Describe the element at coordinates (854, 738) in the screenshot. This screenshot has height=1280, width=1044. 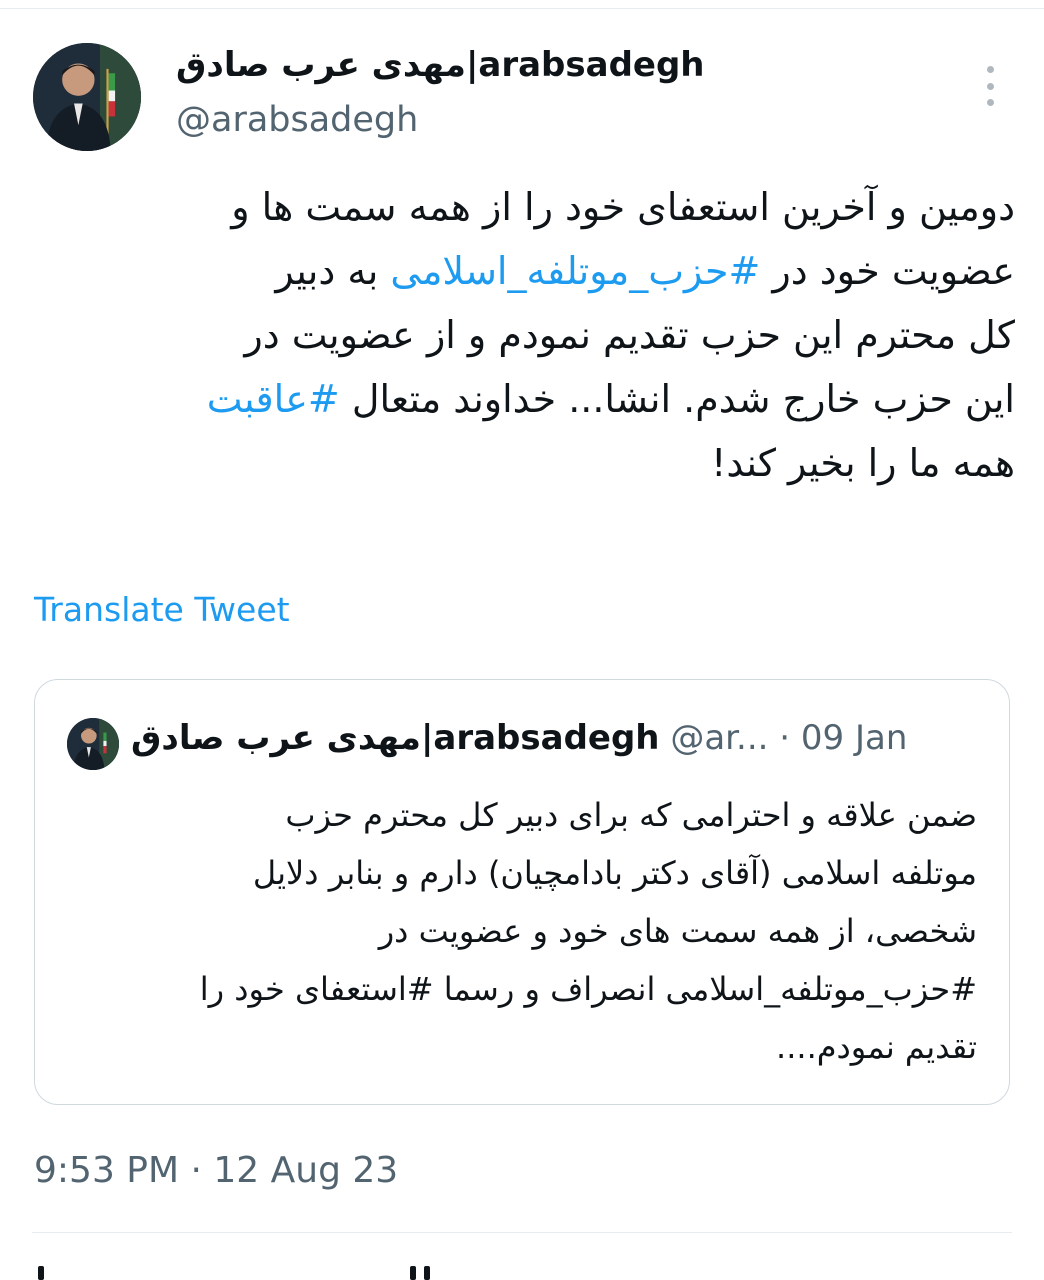
I see `quoted-tweet-date: 09 Jan` at that location.